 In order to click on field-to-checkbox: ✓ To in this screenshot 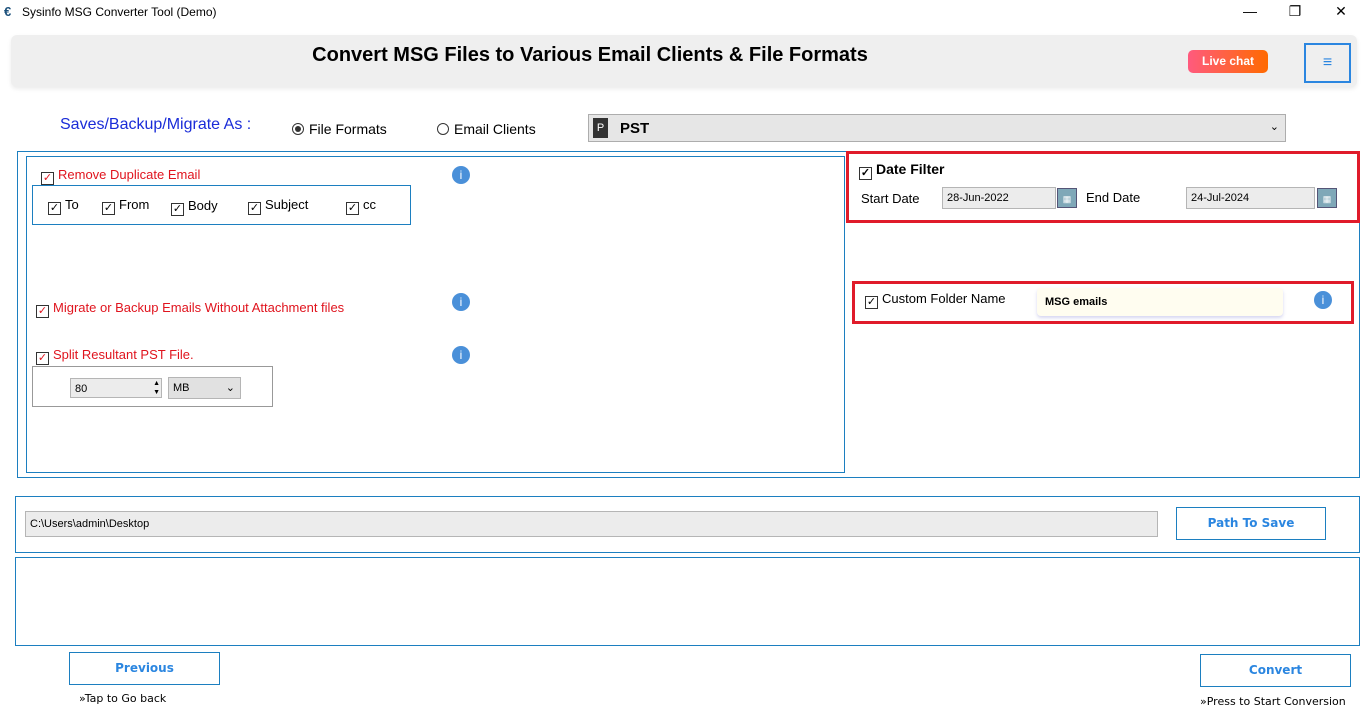, I will do `click(63, 206)`.